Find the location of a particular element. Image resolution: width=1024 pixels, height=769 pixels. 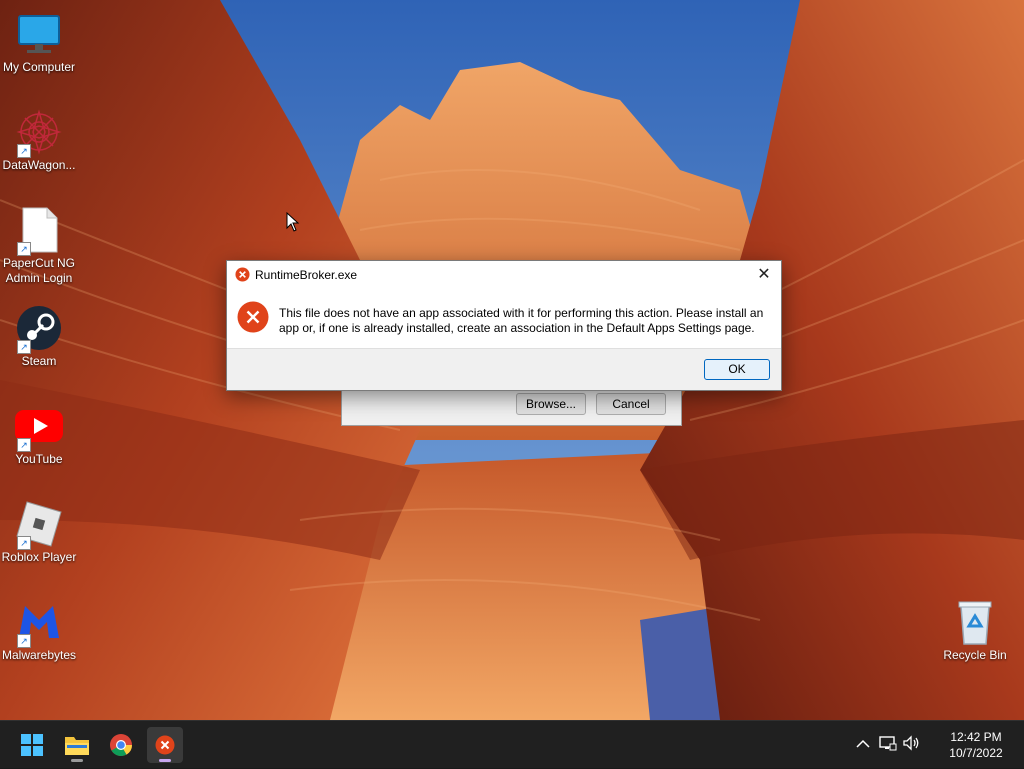

dialog-titlebar: RuntimeBroker.exe ✕ is located at coordinates (504, 275).